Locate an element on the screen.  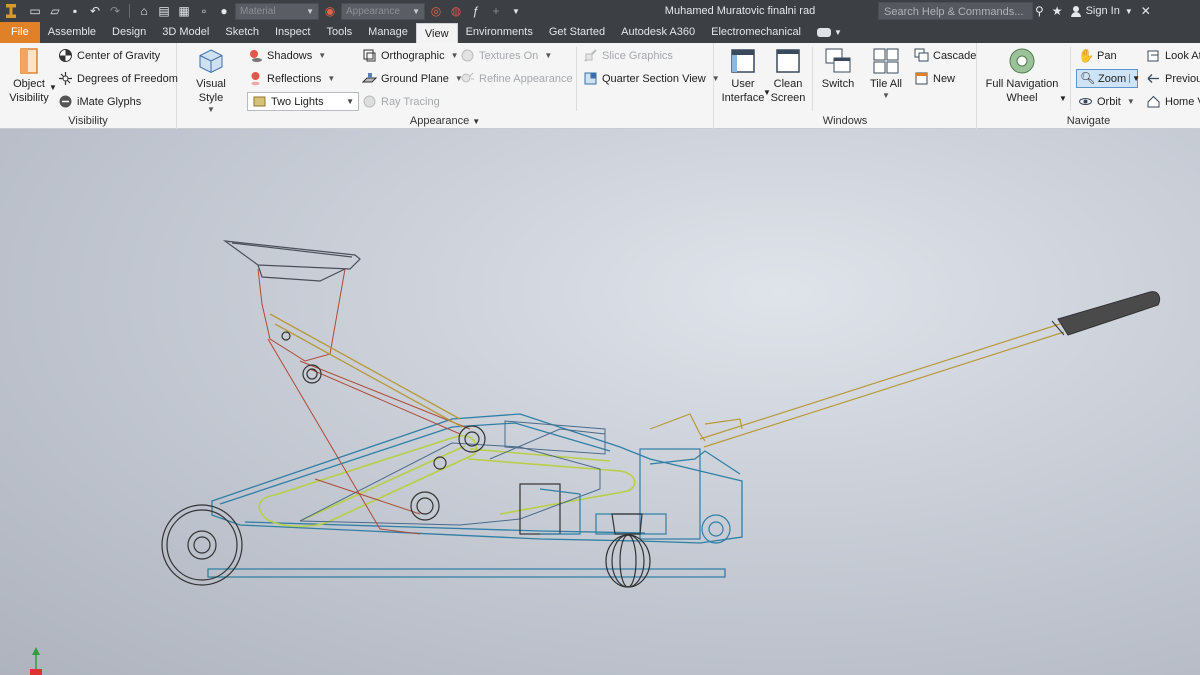
tab-3d-model: 3D Model is located at coordinates (185, 32).